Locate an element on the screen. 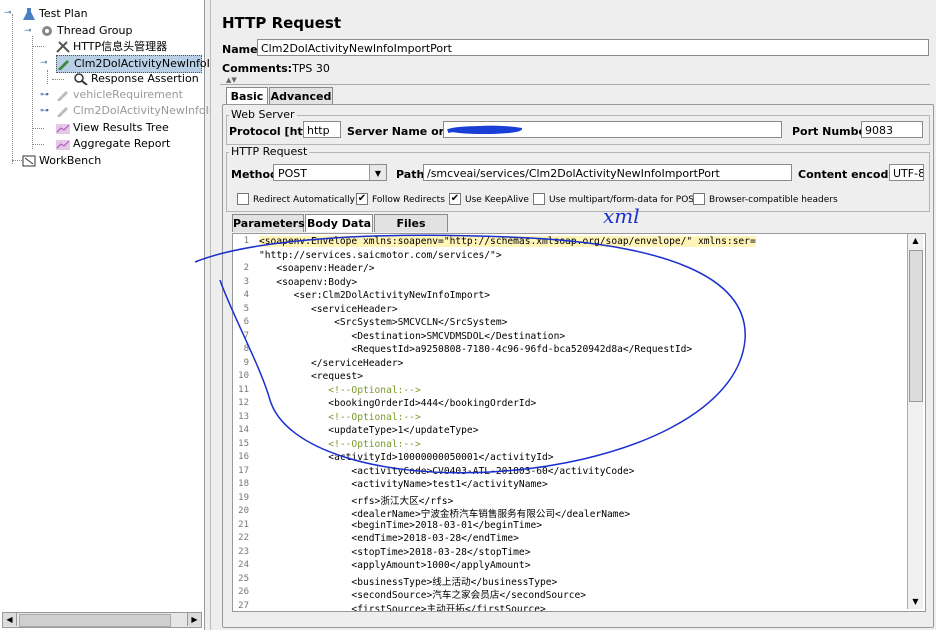 The image size is (936, 630). scroll-down-icon: ▼ is located at coordinates (915, 602).